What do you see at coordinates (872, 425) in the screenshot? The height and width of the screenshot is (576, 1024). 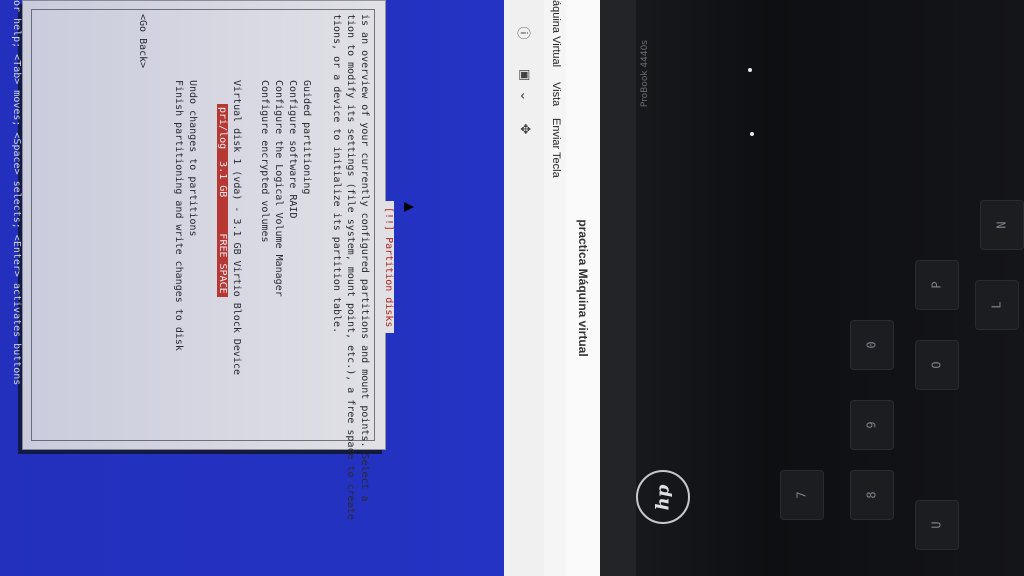 I see `keyboard-key: 9` at bounding box center [872, 425].